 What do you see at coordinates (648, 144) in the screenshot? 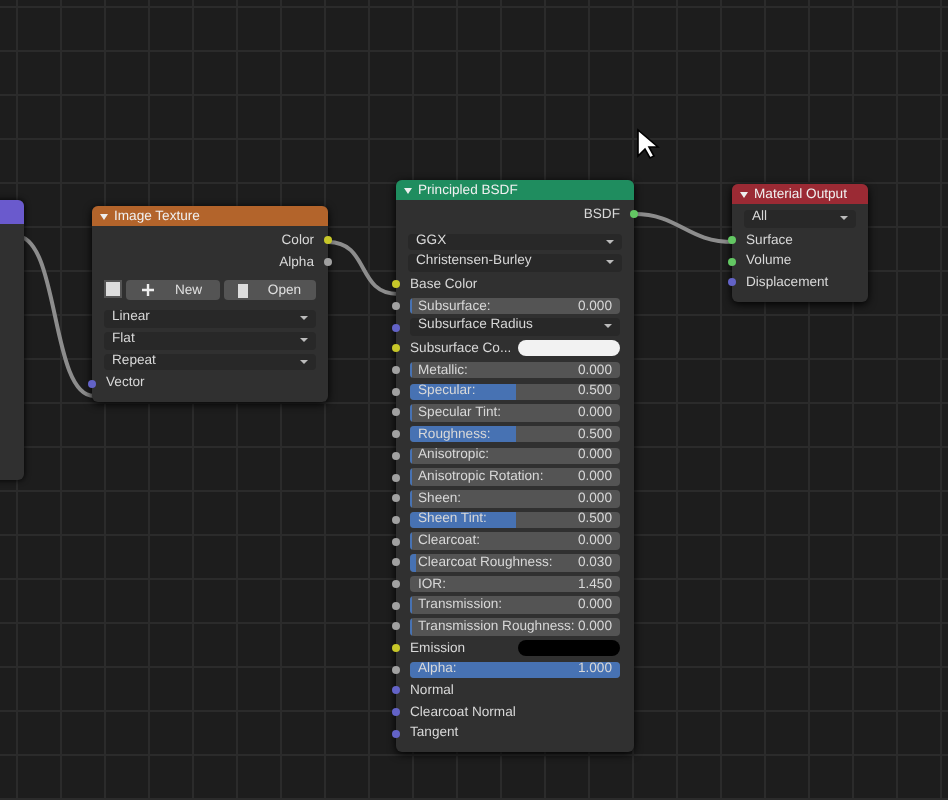
I see `mouse-cursor-icon` at bounding box center [648, 144].